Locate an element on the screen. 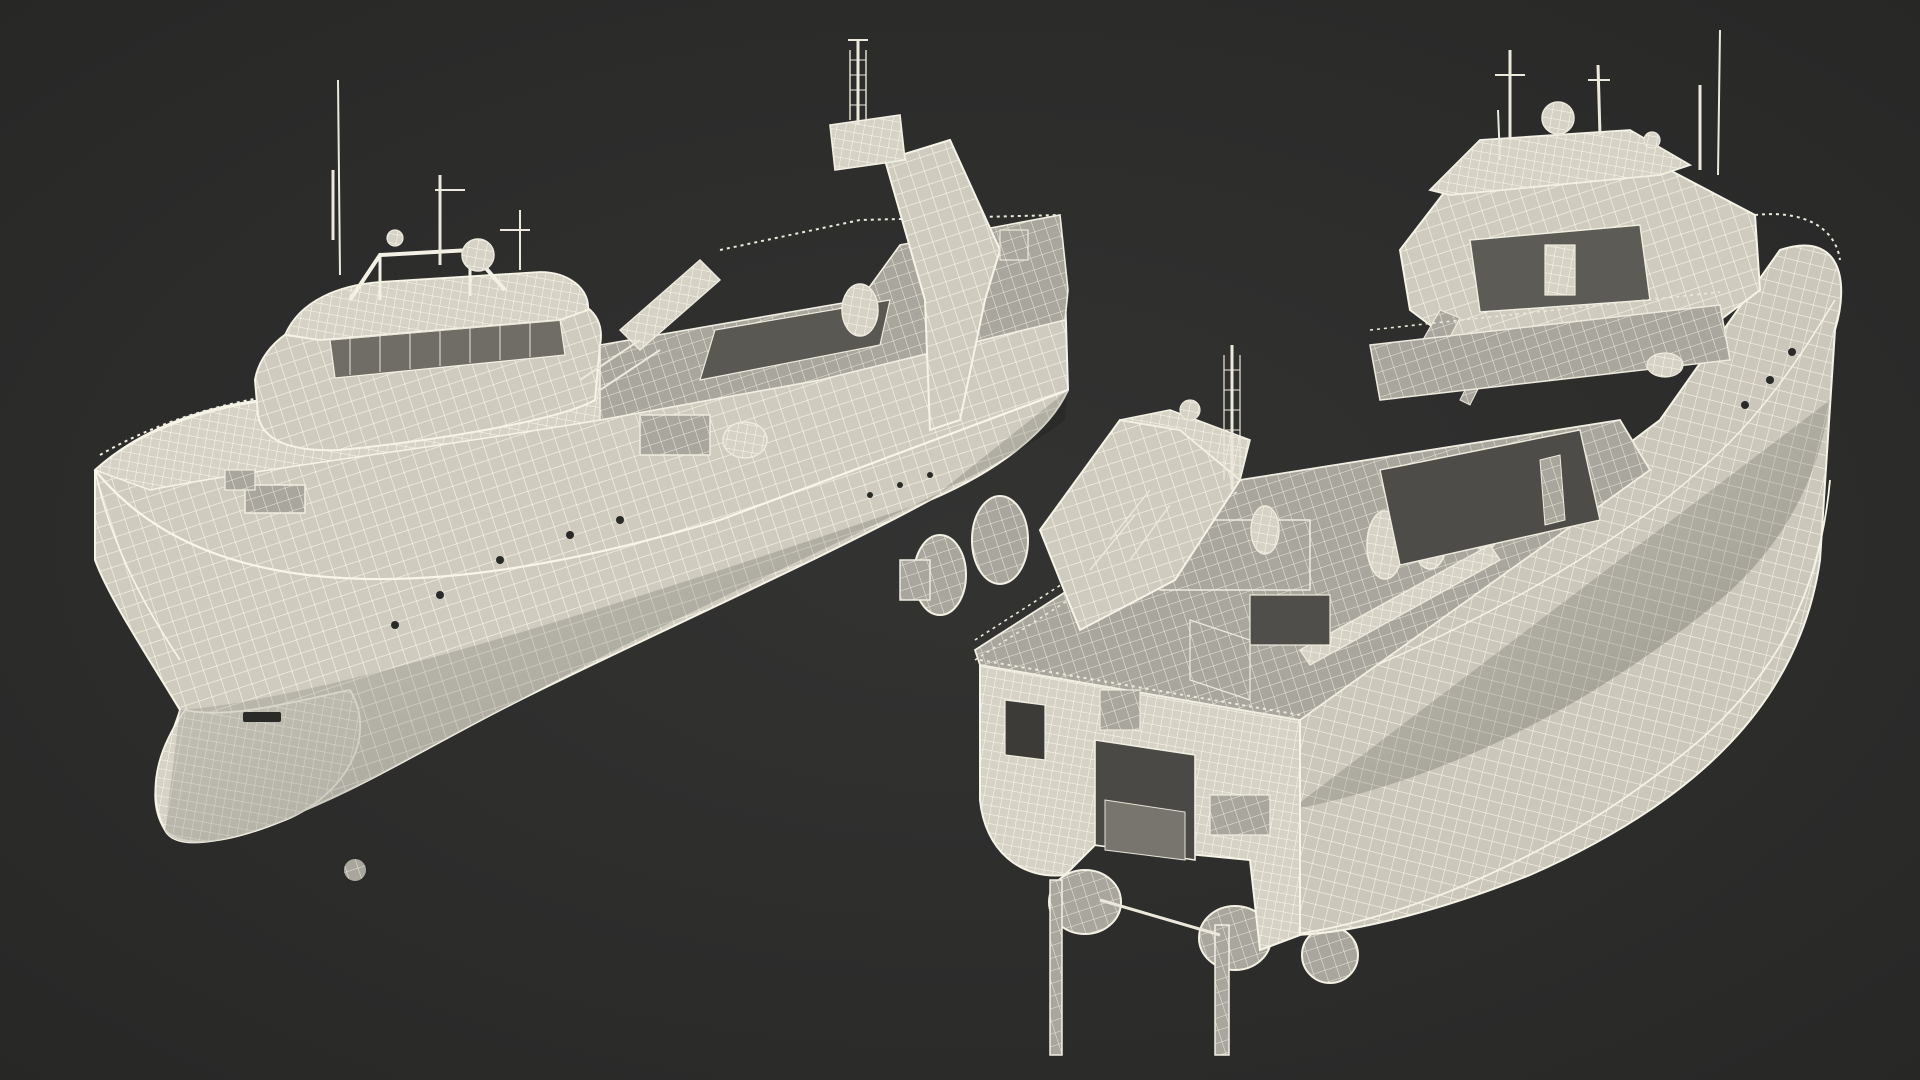 This screenshot has height=1080, width=1920. stern-view-rudder-right is located at coordinates (1222, 990).